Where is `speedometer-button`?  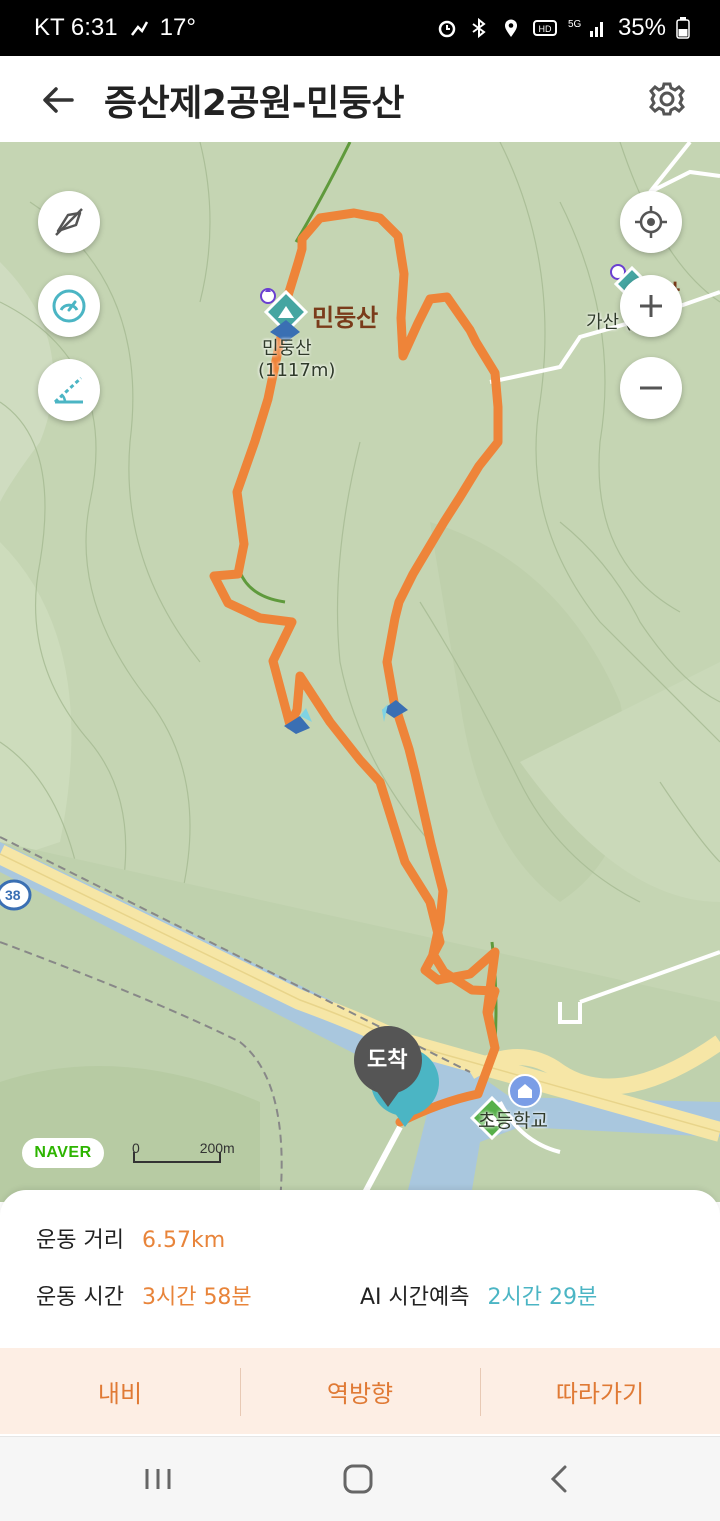
speedometer-button is located at coordinates (69, 306).